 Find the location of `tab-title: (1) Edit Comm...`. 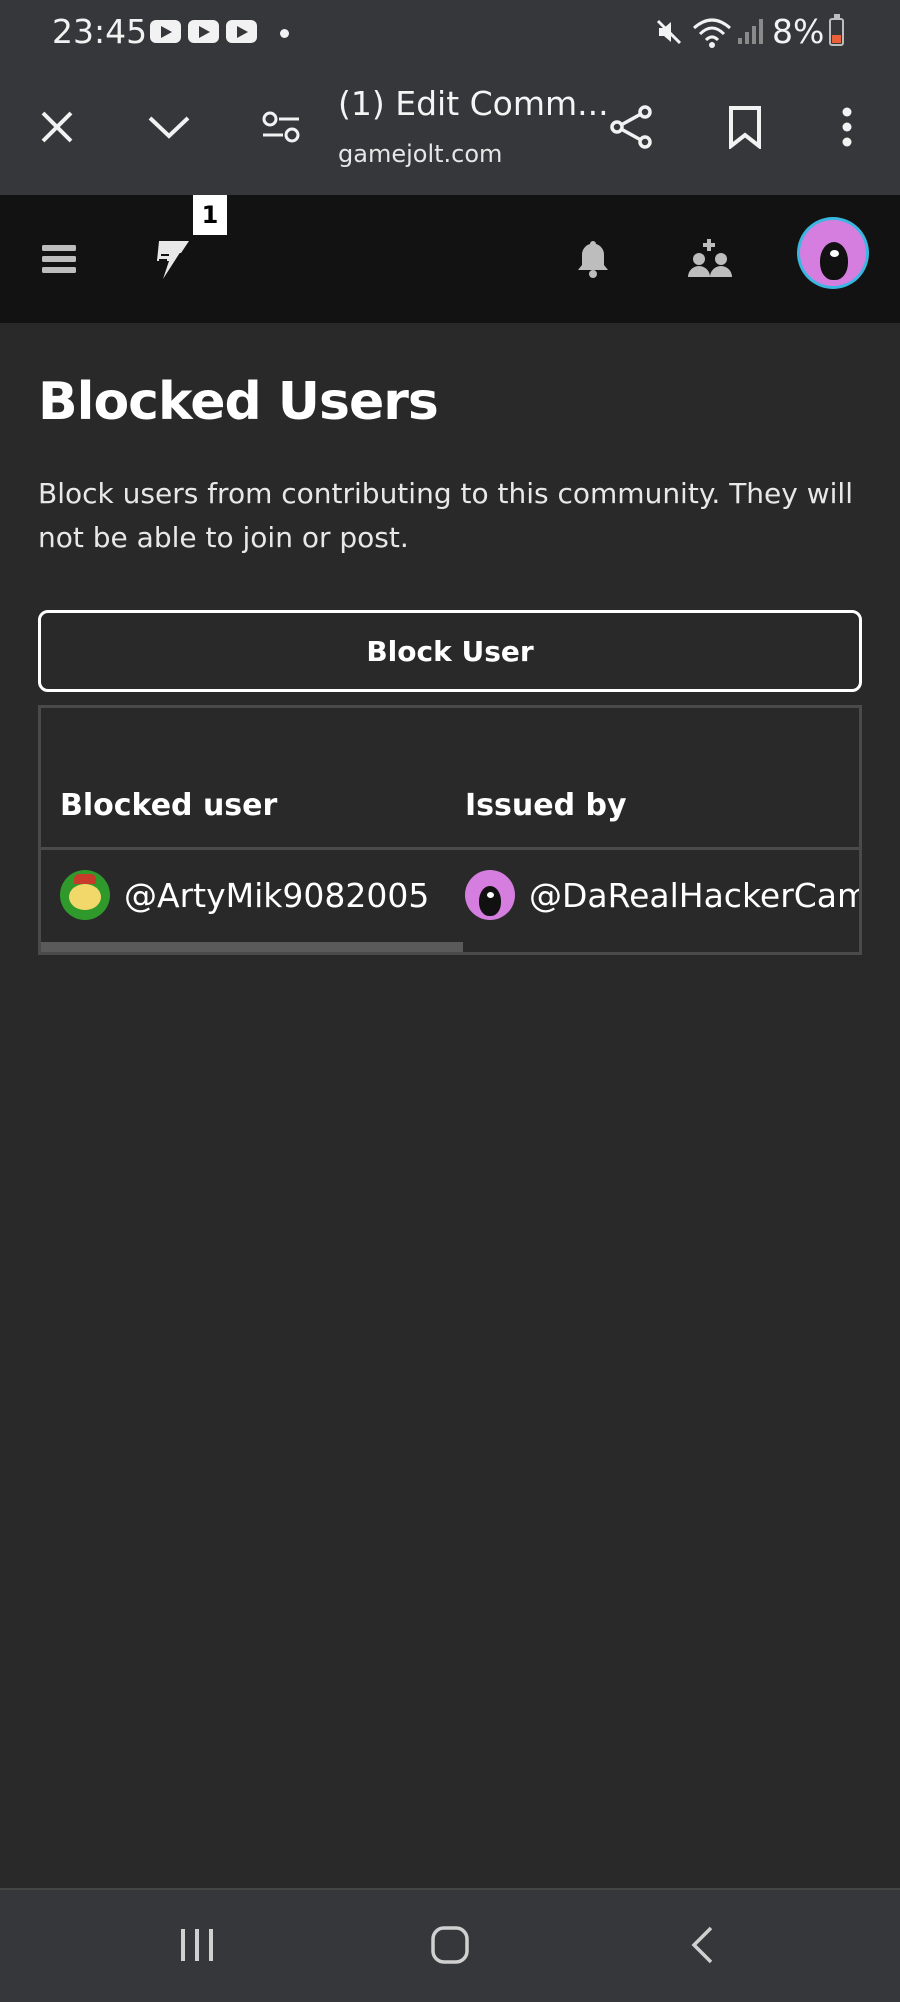

tab-title: (1) Edit Comm... is located at coordinates (473, 103).